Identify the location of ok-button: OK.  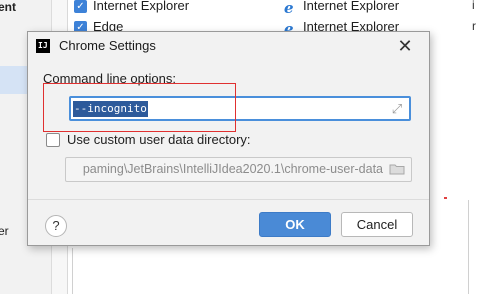
(295, 224).